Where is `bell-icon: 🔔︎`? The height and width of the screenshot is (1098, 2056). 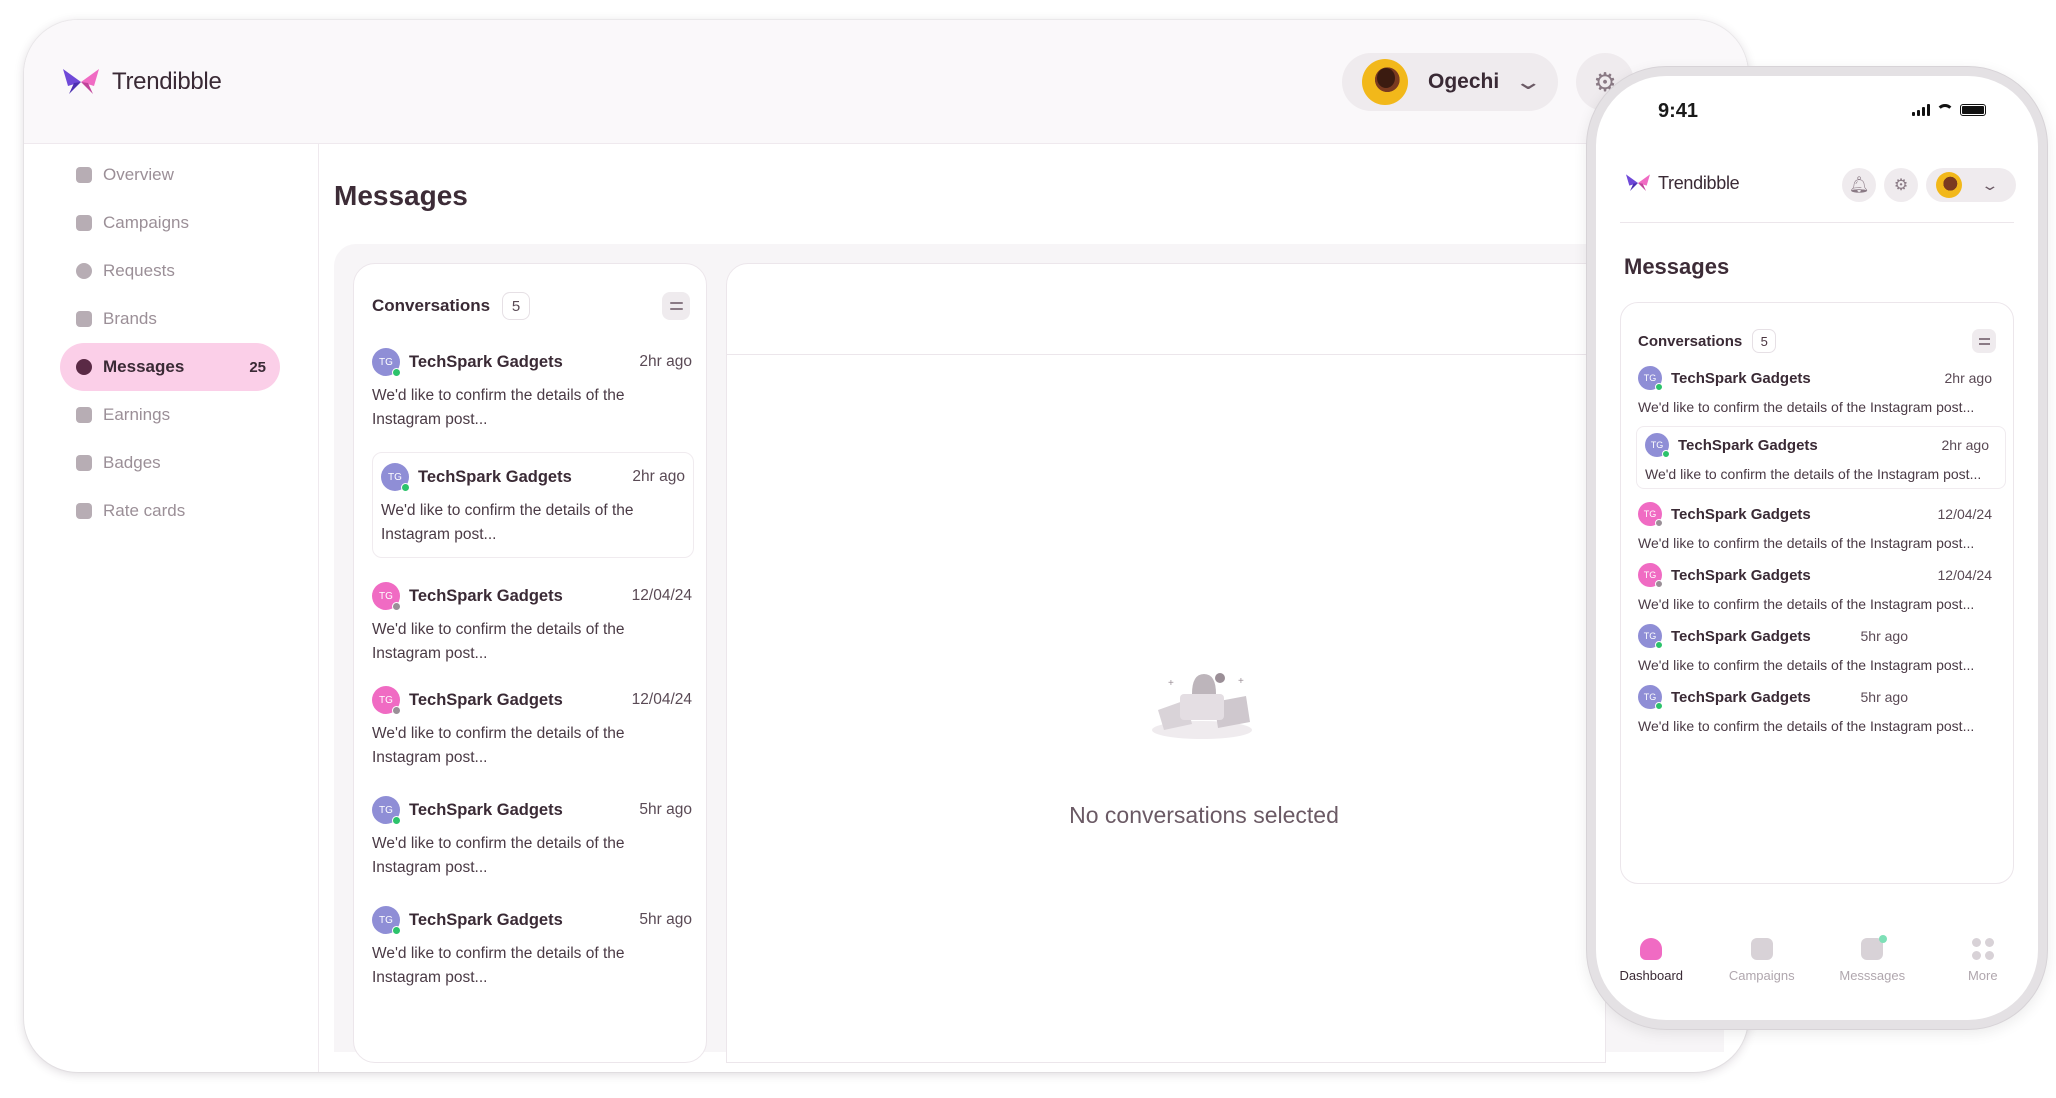 bell-icon: 🔔︎ is located at coordinates (1859, 185).